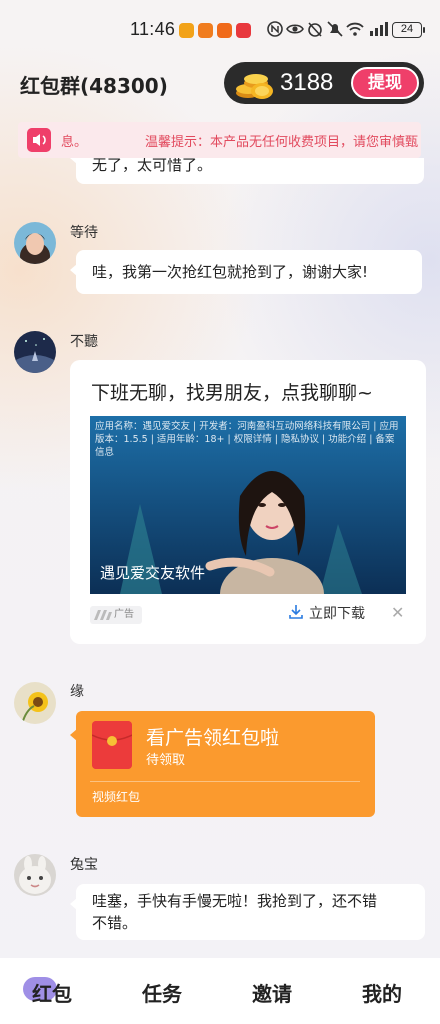 The width and height of the screenshot is (440, 1024). Describe the element at coordinates (272, 992) in the screenshot. I see `tab-invite: 邀请` at that location.